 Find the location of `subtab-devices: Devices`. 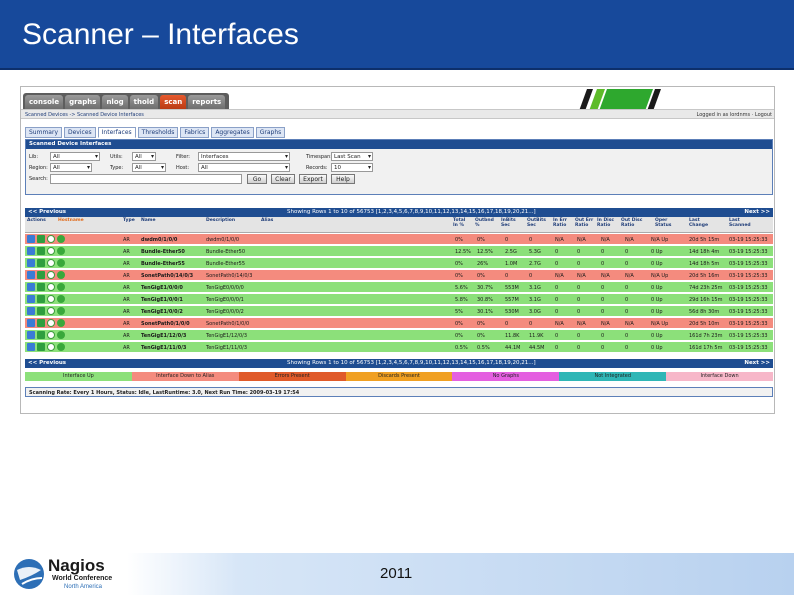

subtab-devices: Devices is located at coordinates (80, 132).